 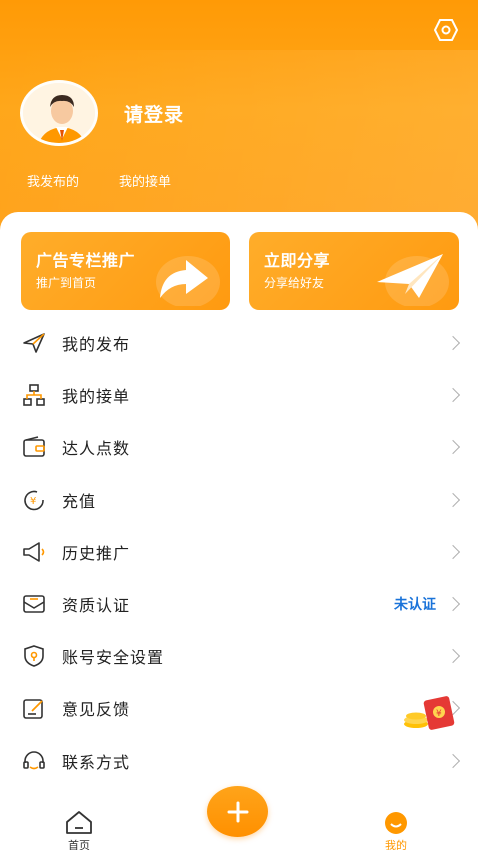 What do you see at coordinates (34, 343) in the screenshot?
I see `send-icon` at bounding box center [34, 343].